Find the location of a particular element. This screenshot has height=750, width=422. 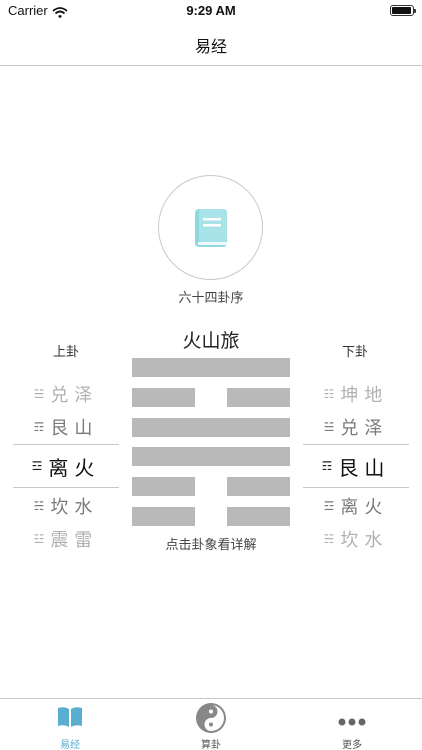

status-bar: Carrier 9:29 AM is located at coordinates (211, 11).